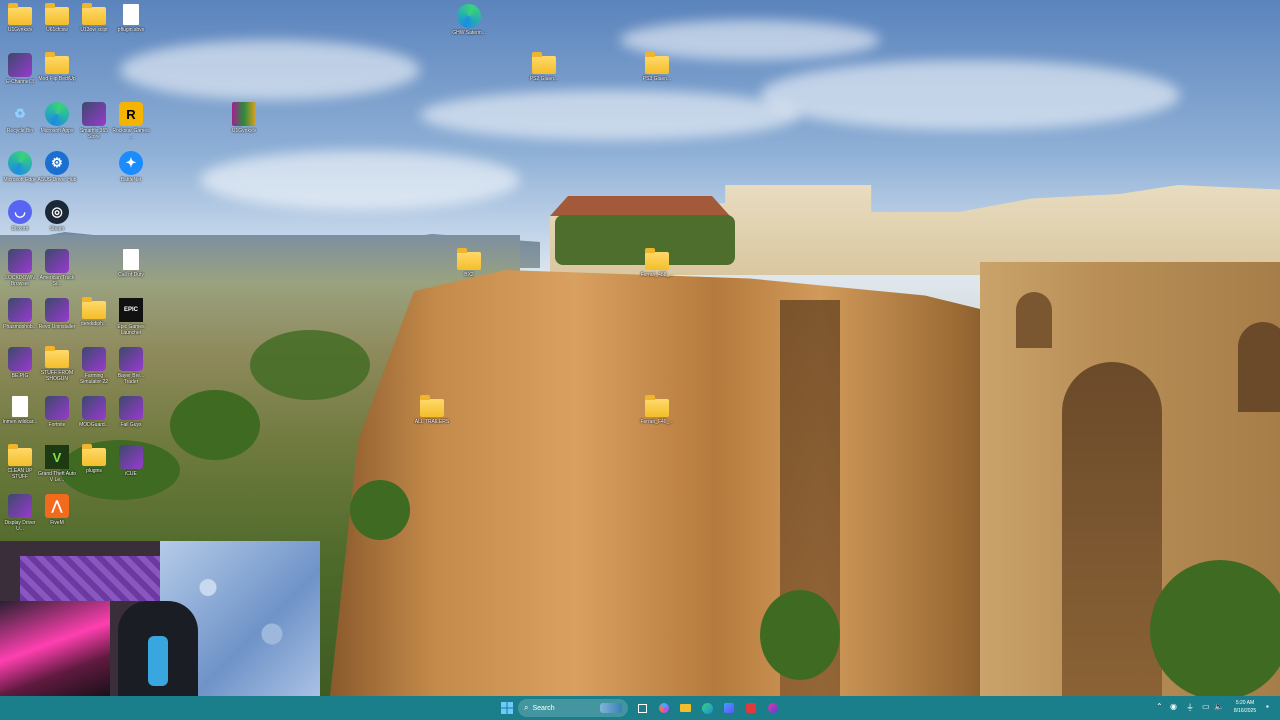 The width and height of the screenshot is (1280, 720). What do you see at coordinates (131, 330) in the screenshot?
I see `desktop-icon-label: Epic Games Launcher` at bounding box center [131, 330].